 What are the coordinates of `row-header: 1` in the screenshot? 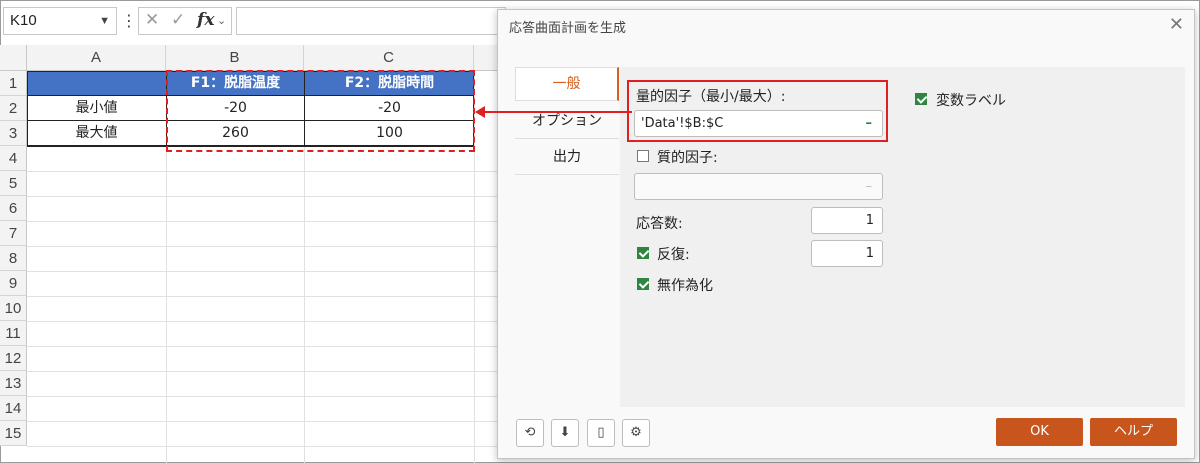 It's located at (13, 83).